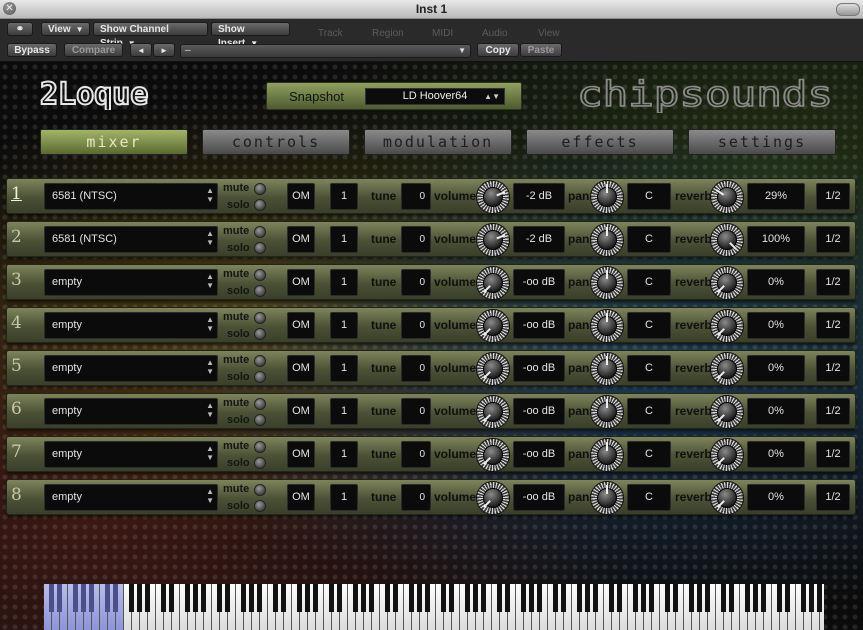 This screenshot has width=863, height=630. What do you see at coordinates (776, 239) in the screenshot?
I see `reverb-value: 100%` at bounding box center [776, 239].